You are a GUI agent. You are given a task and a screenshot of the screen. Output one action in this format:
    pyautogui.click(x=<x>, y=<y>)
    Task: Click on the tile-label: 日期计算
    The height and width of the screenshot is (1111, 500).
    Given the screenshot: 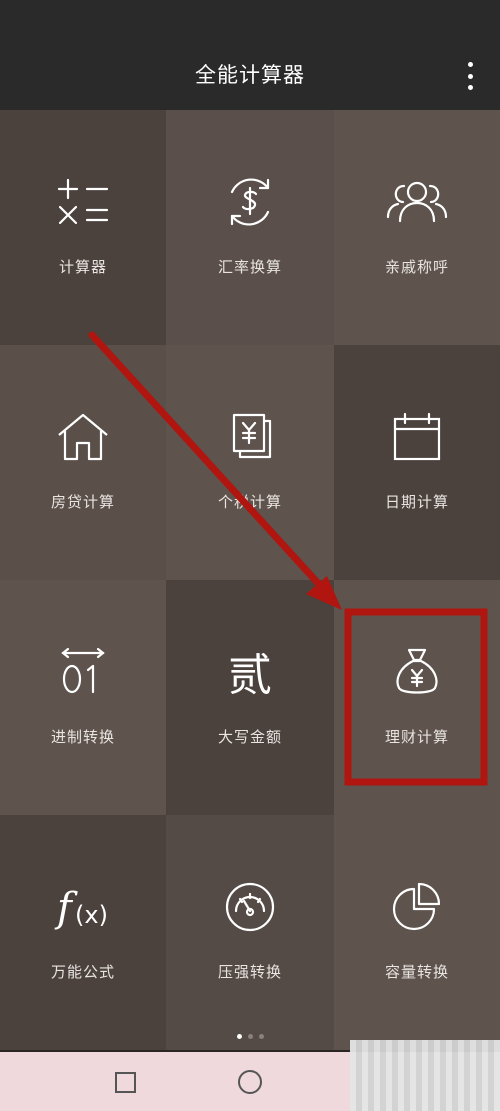 What is the action you would take?
    pyautogui.click(x=416, y=502)
    